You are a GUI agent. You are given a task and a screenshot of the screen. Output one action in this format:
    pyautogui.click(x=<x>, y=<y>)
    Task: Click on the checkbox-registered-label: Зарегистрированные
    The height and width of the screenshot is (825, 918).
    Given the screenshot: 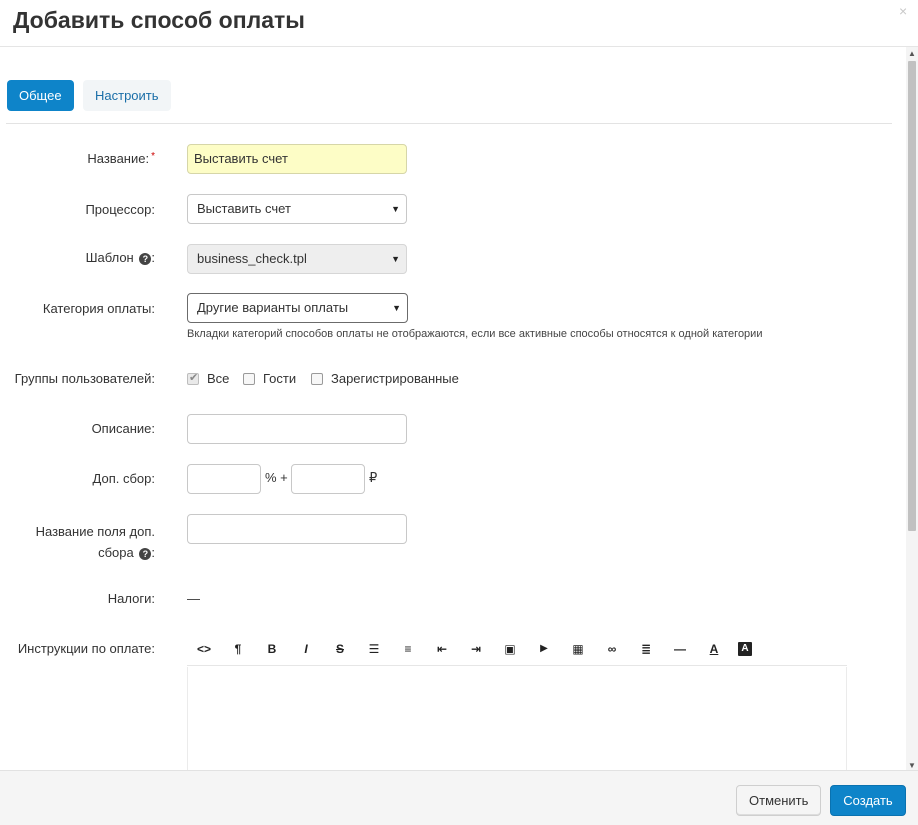 What is the action you would take?
    pyautogui.click(x=395, y=378)
    